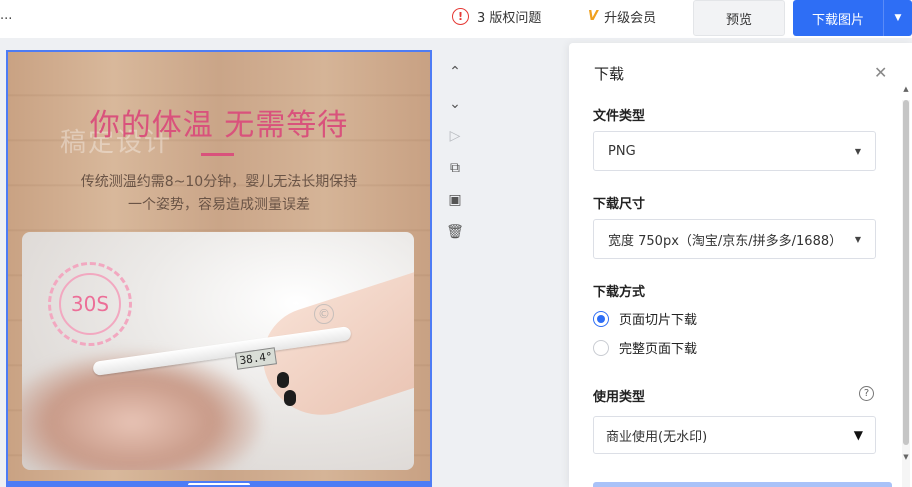 This screenshot has height=487, width=912. What do you see at coordinates (509, 18) in the screenshot?
I see `copyright-issues-label: 3 版权问题` at bounding box center [509, 18].